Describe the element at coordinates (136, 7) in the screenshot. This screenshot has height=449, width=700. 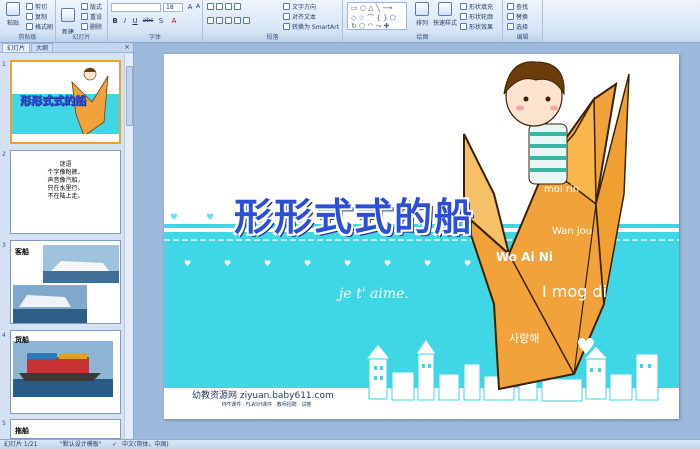
I see `font-name-combo` at that location.